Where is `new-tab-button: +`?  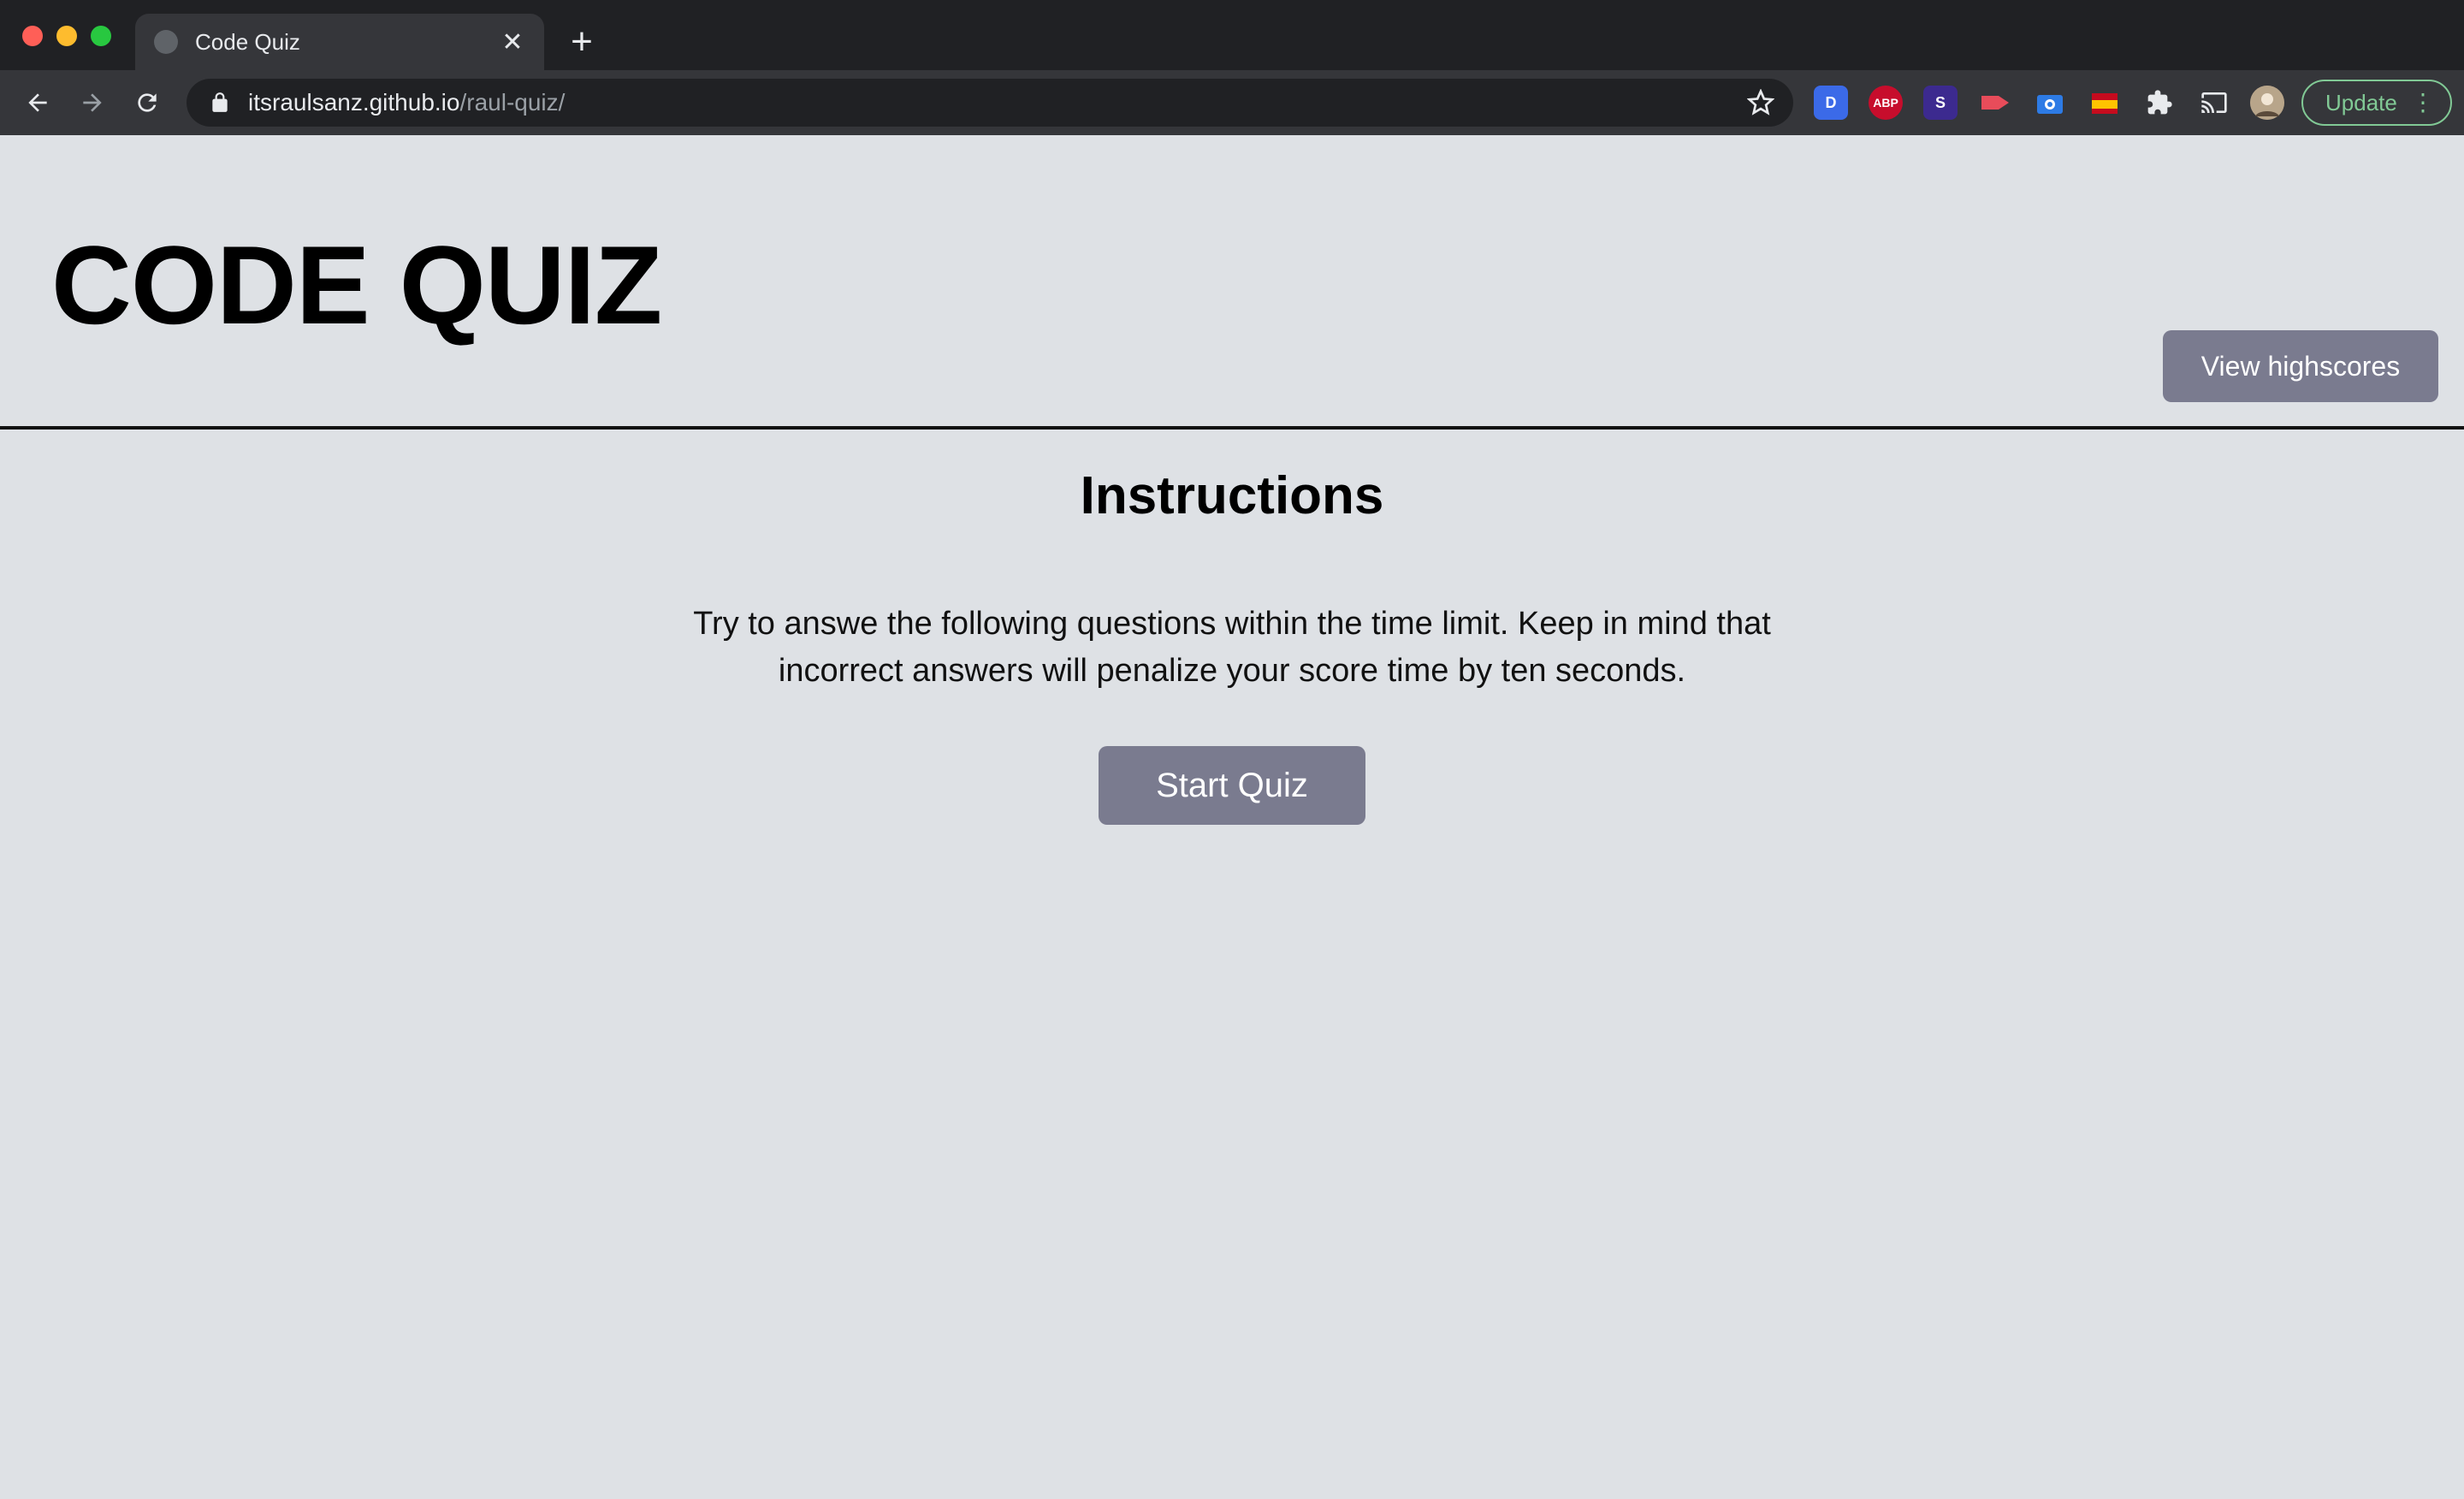 new-tab-button: + is located at coordinates (582, 42).